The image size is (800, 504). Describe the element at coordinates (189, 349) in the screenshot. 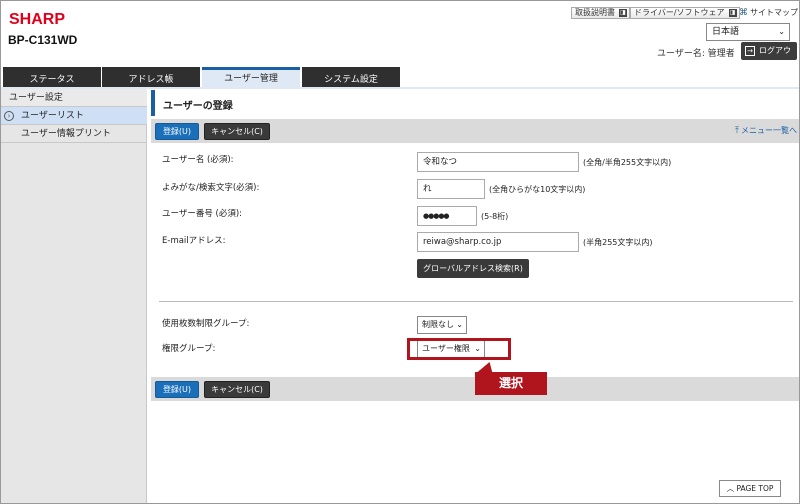

I see `authority-group-label: 権限グループ:` at that location.